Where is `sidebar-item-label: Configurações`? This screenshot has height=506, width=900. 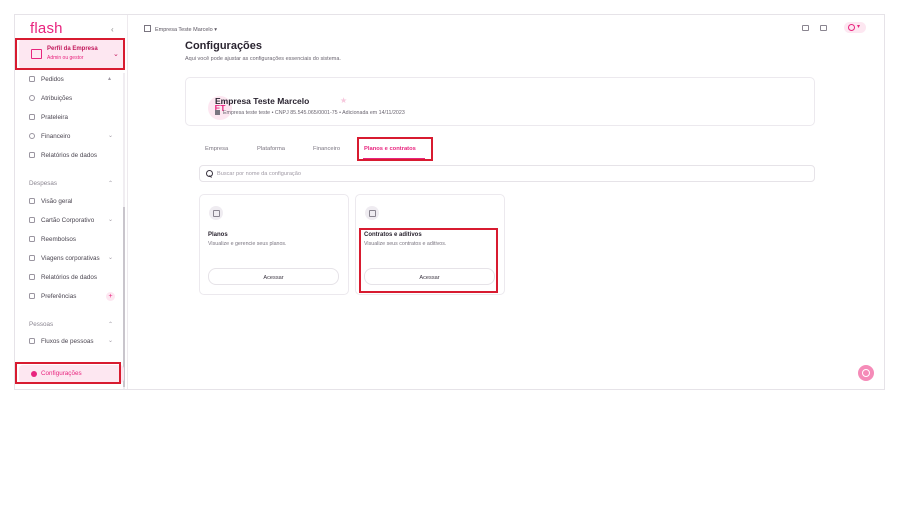 sidebar-item-label: Configurações is located at coordinates (61, 373).